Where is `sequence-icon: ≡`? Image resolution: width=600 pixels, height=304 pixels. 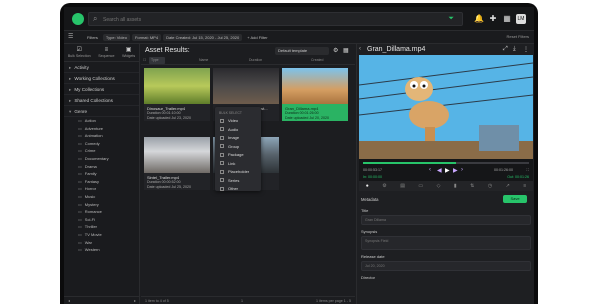
sequence-icon: ≡ is located at coordinates (106, 50).